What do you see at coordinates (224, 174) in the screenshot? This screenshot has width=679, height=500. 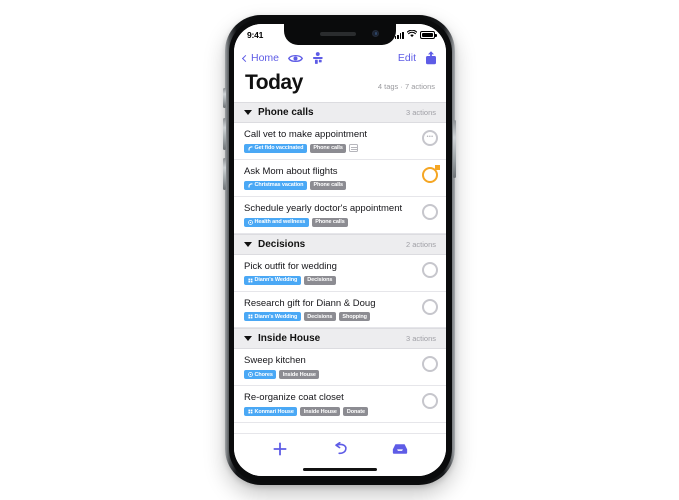 I see `volume-down-button` at bounding box center [224, 174].